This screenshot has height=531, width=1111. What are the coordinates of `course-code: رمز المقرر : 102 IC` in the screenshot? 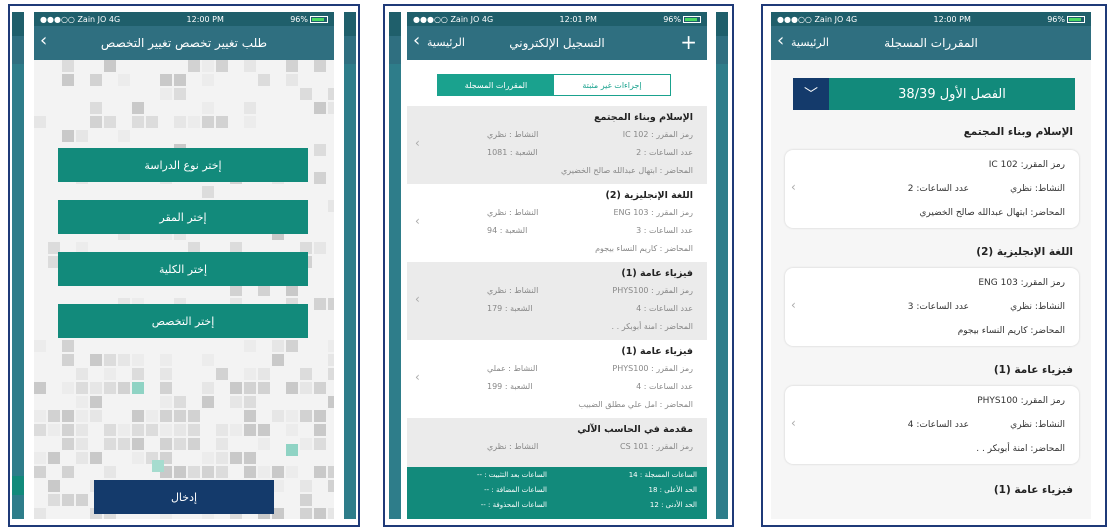 It's located at (657, 134).